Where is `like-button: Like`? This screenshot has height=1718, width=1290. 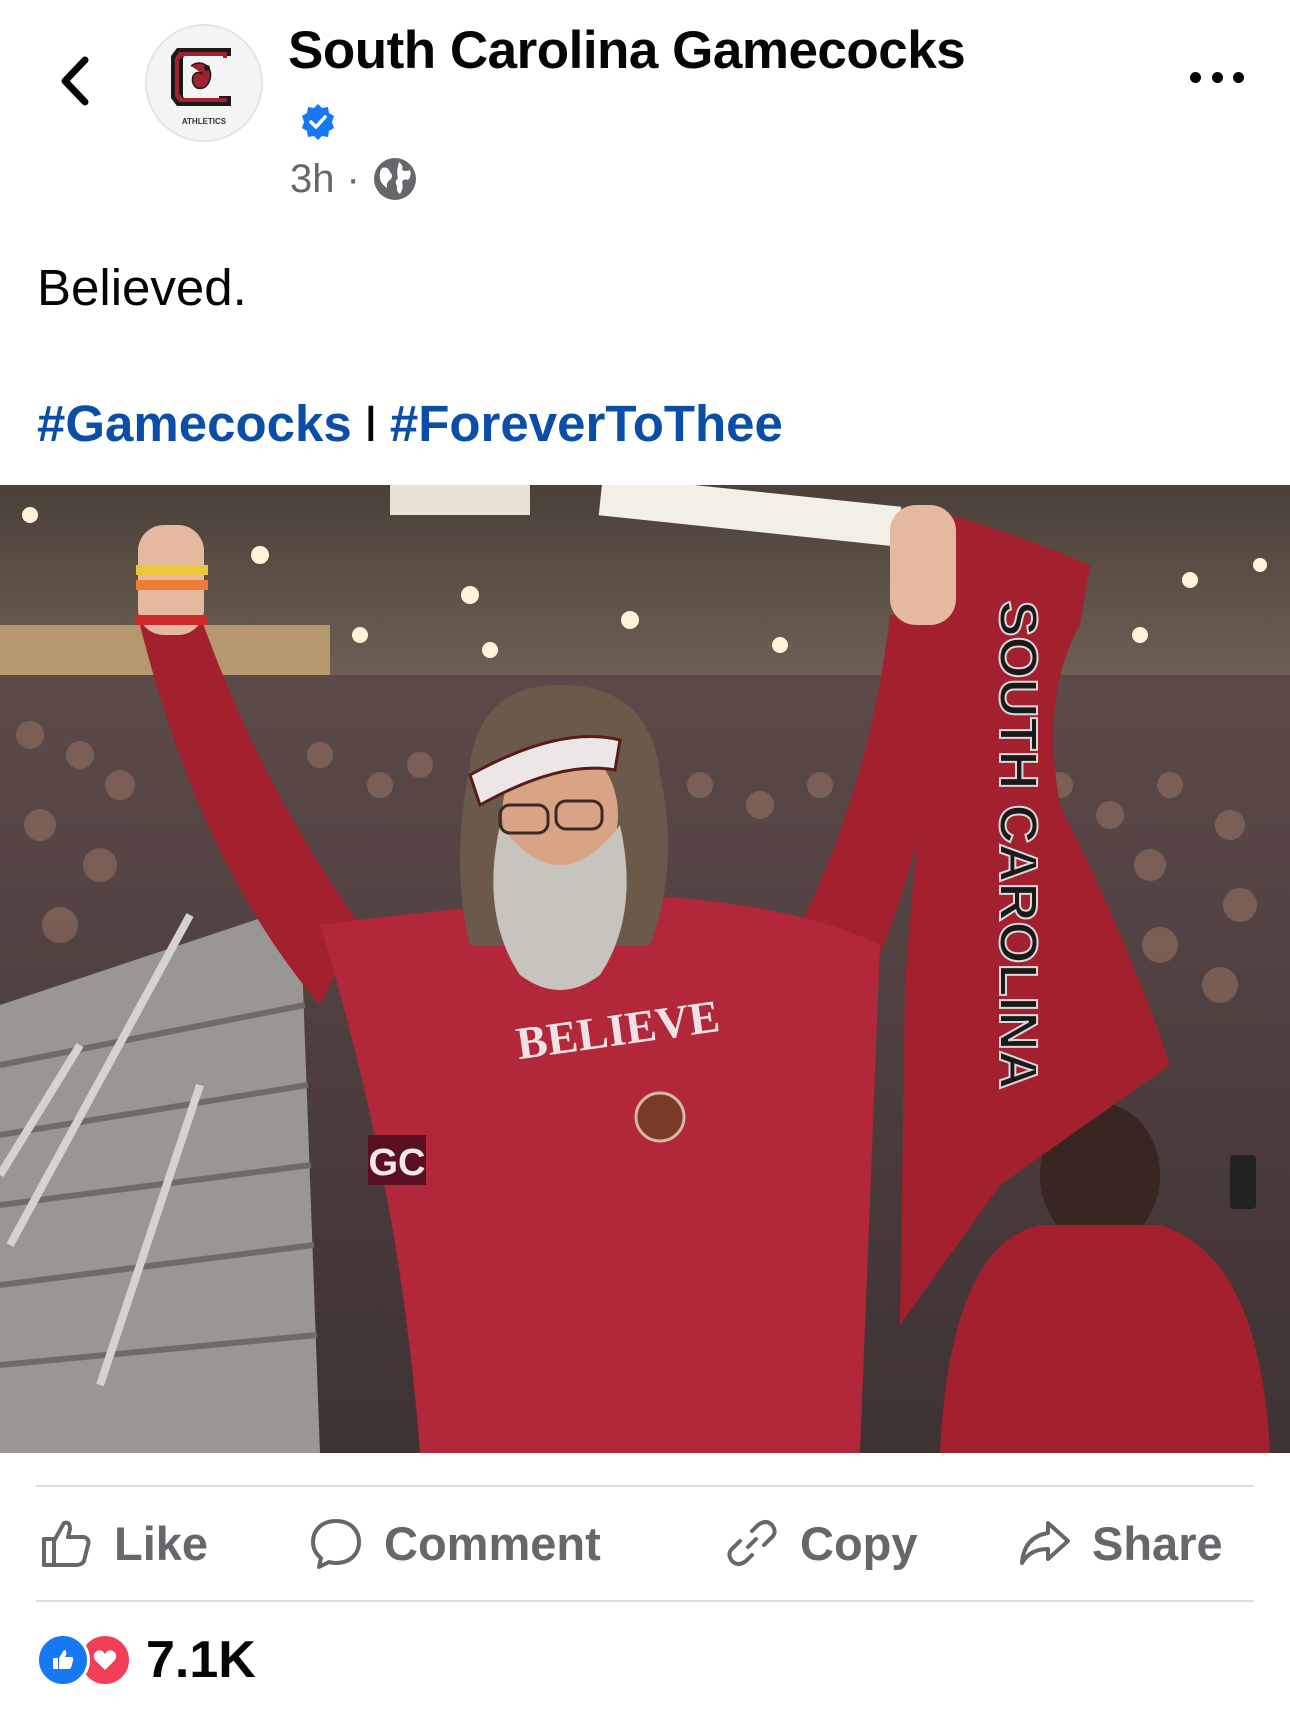 like-button: Like is located at coordinates (123, 1543).